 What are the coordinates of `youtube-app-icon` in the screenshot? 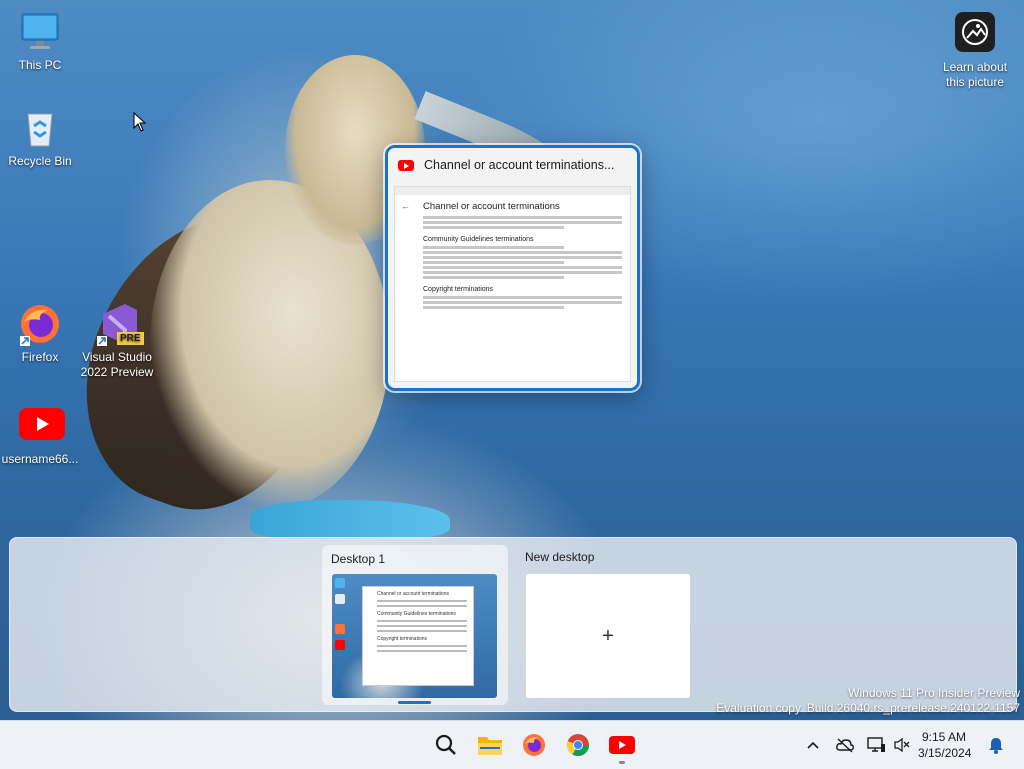 It's located at (622, 745).